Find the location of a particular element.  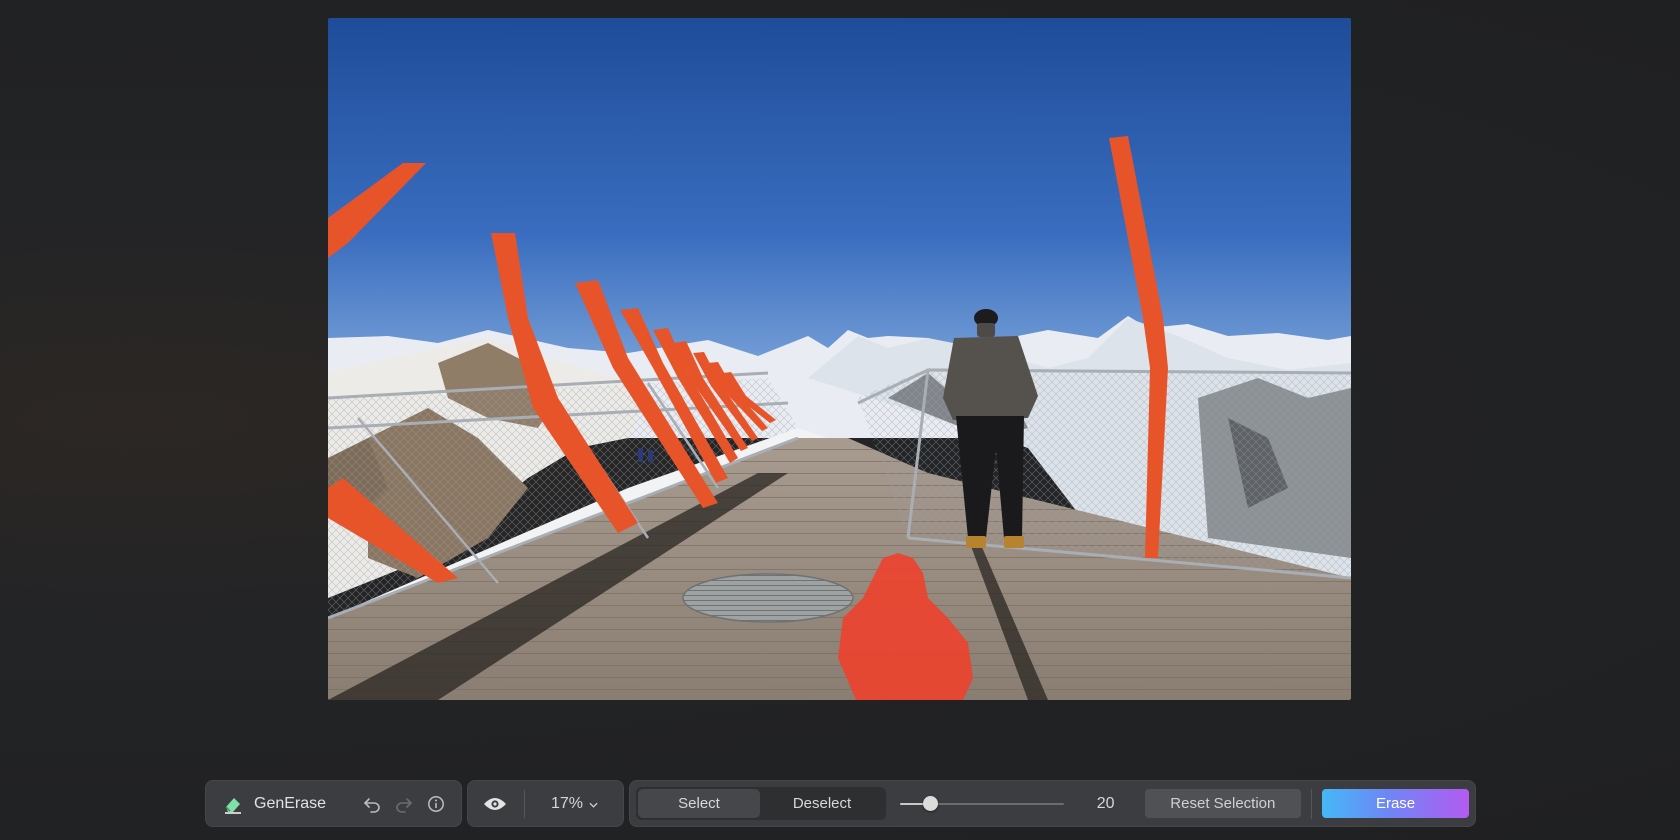

info-icon is located at coordinates (436, 804).